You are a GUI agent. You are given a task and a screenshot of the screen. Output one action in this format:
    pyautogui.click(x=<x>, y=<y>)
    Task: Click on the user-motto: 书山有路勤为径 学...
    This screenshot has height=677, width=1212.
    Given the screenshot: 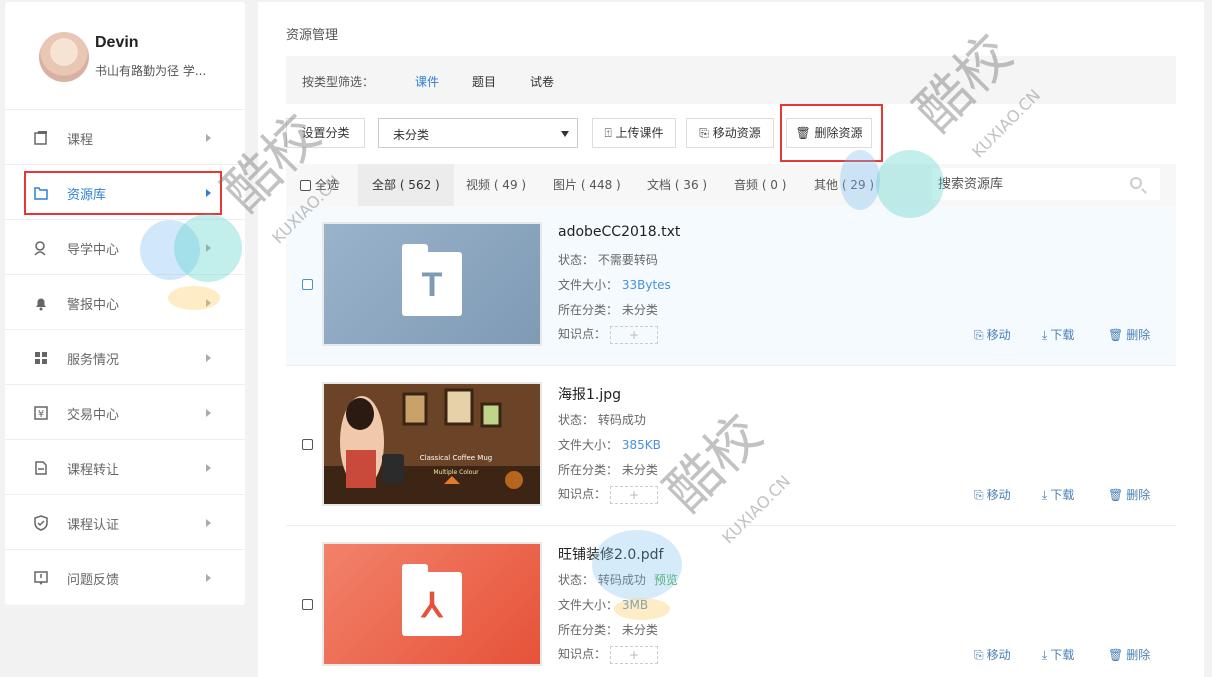 What is the action you would take?
    pyautogui.click(x=151, y=71)
    